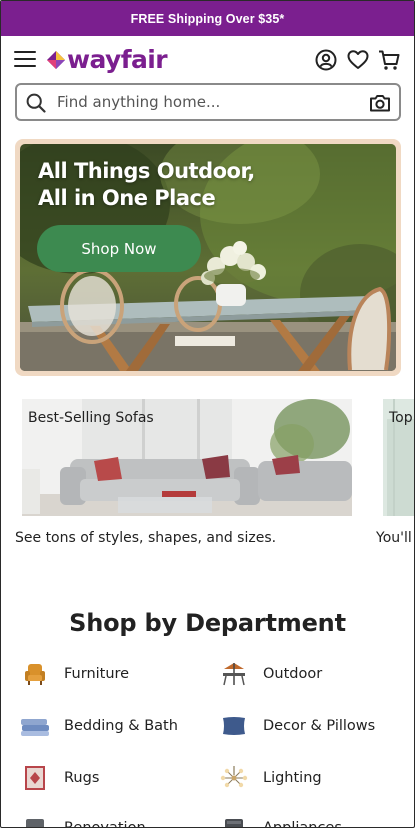  I want to click on card-image-sofas: Best-Selling Sofas, so click(187, 457).